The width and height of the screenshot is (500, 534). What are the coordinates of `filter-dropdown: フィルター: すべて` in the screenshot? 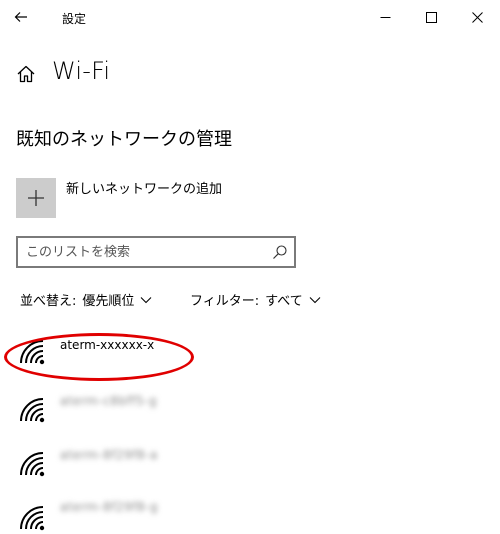 It's located at (255, 299).